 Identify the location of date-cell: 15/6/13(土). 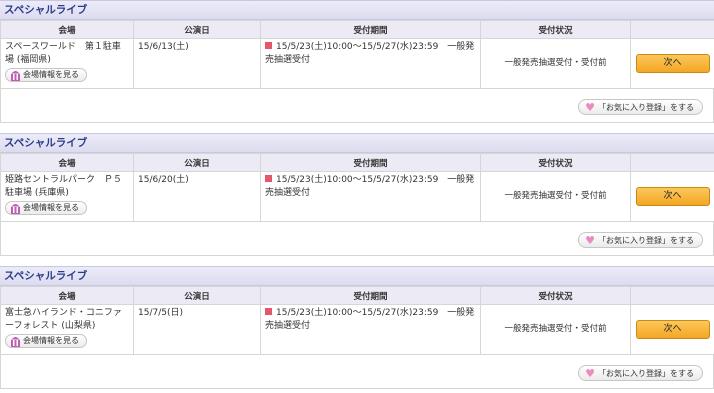
(197, 63).